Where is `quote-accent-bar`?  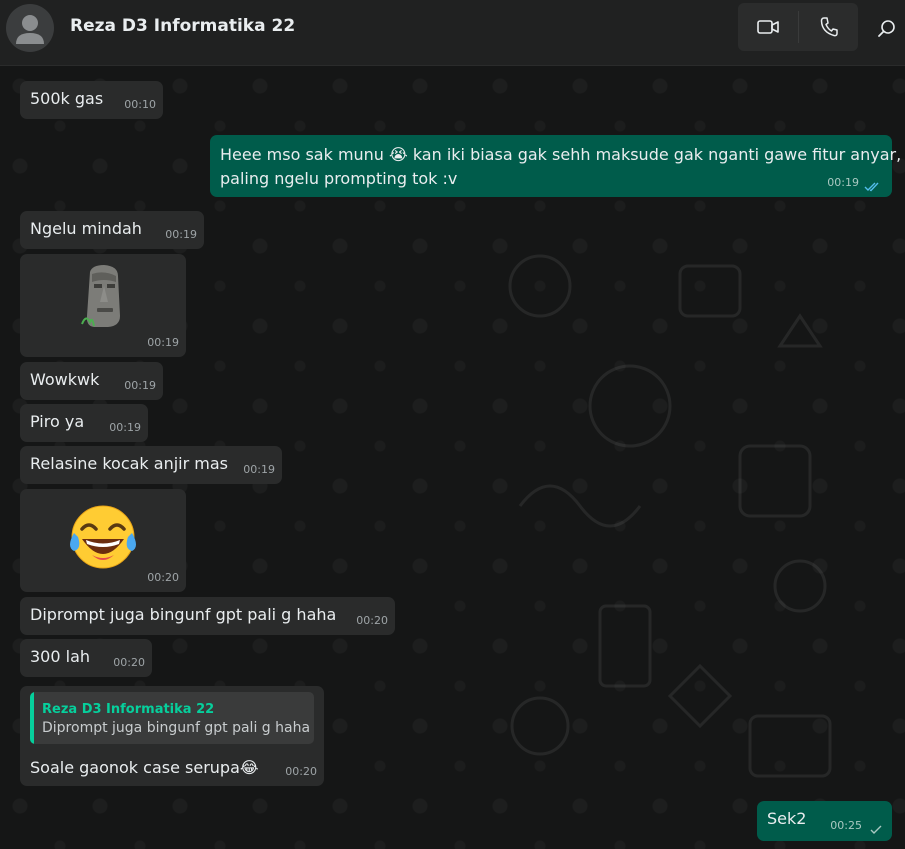 quote-accent-bar is located at coordinates (32, 718).